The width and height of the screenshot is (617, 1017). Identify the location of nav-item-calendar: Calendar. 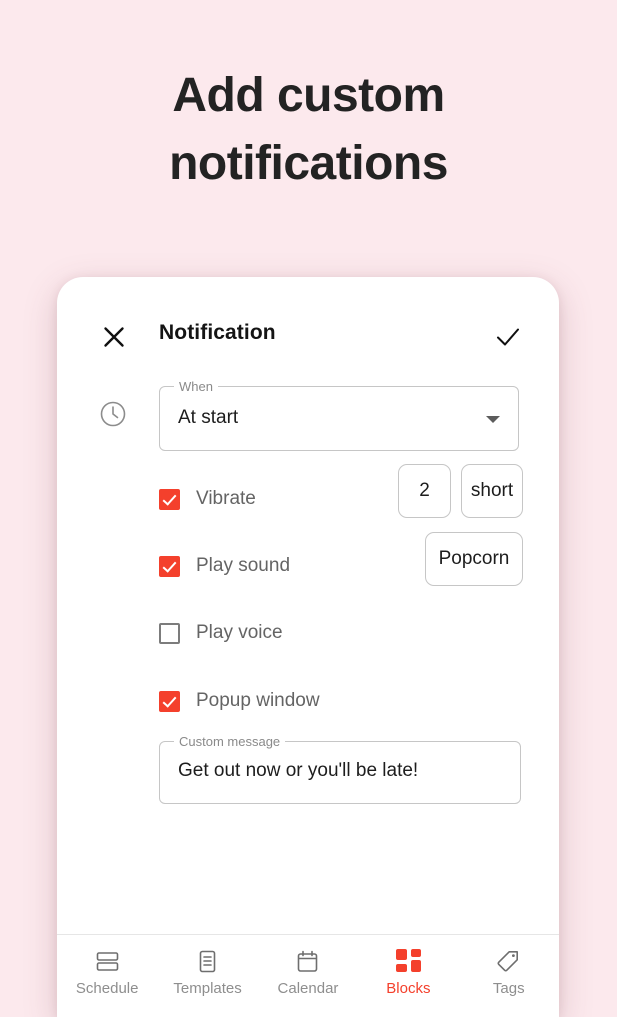
(308, 972).